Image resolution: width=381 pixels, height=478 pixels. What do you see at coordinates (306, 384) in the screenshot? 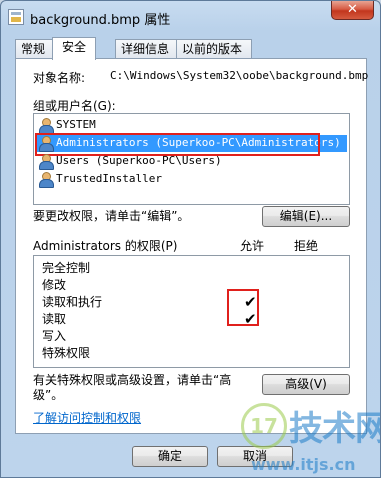
I see `advanced-button: 高级(V)` at bounding box center [306, 384].